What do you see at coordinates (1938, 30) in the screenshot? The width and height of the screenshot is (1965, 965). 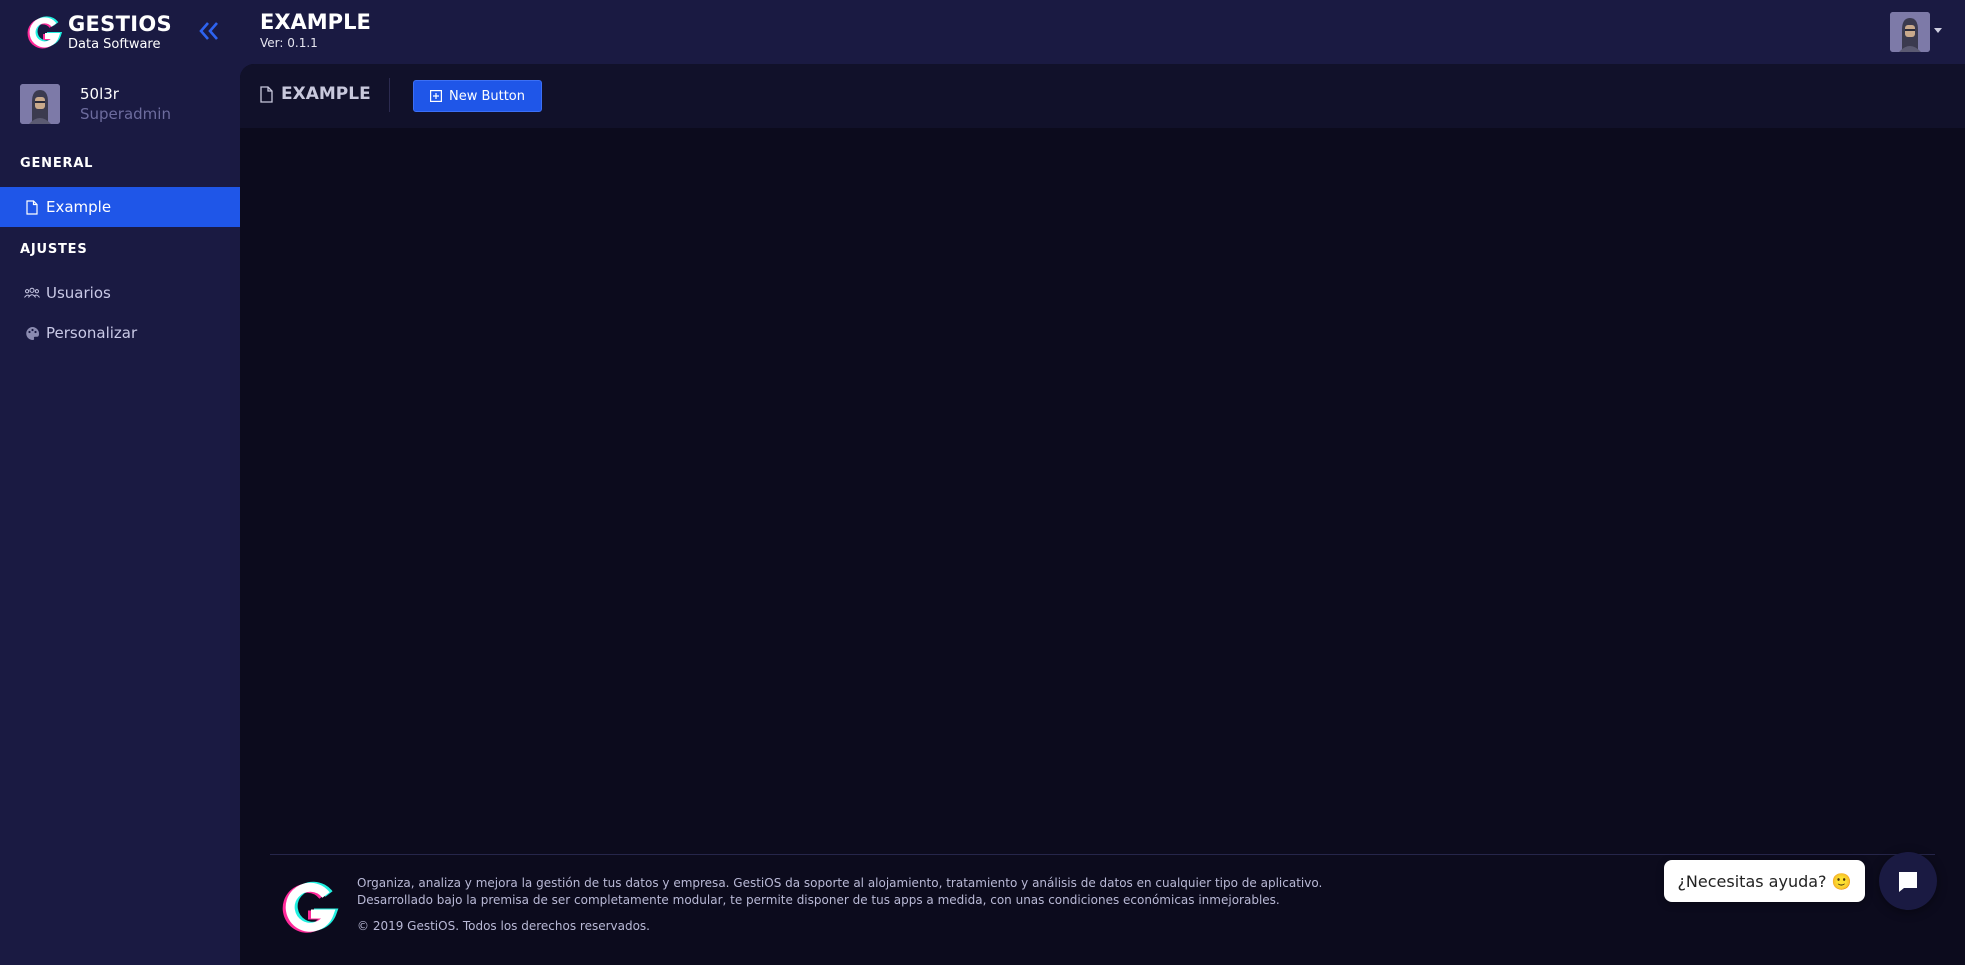 I see `chevron-down-icon` at bounding box center [1938, 30].